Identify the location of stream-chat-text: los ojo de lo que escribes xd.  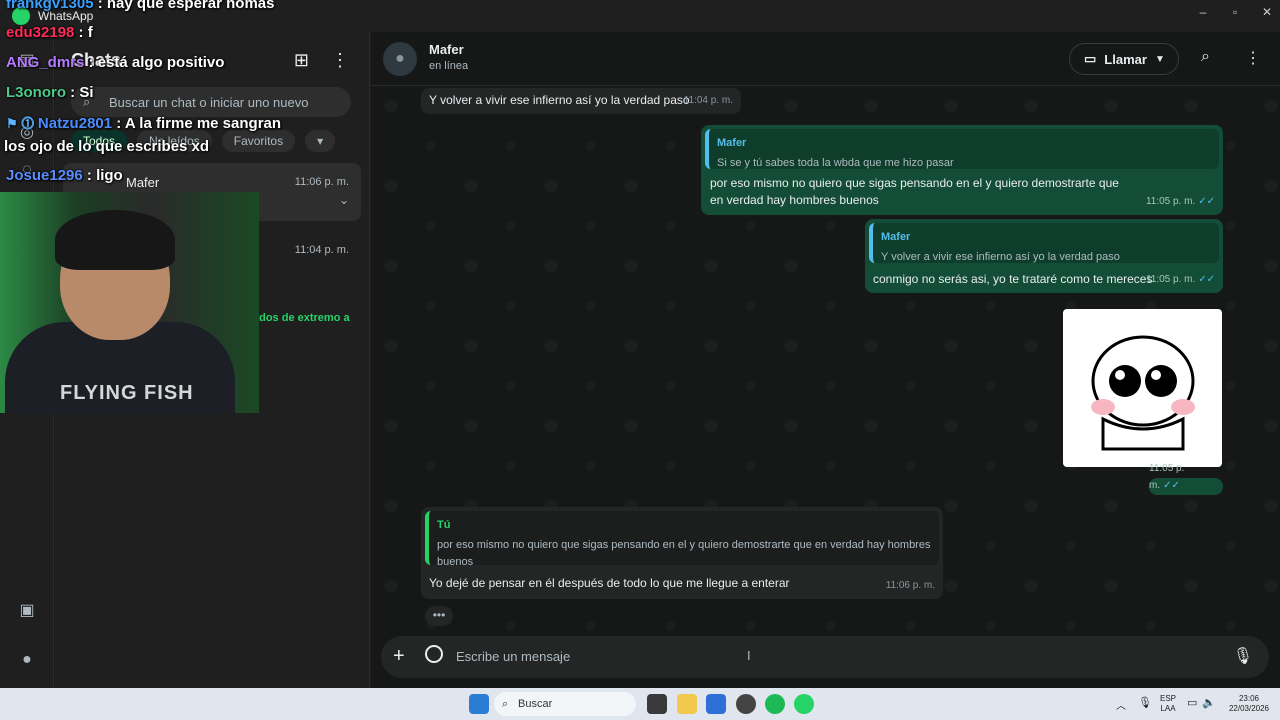
(107, 146).